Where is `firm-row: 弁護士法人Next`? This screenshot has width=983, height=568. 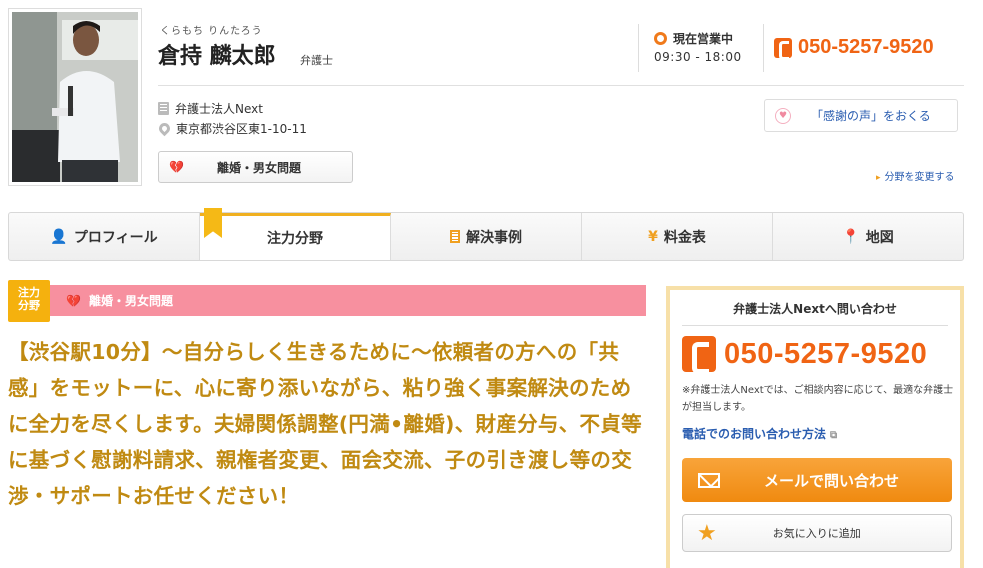
firm-row: 弁護士法人Next is located at coordinates (210, 108).